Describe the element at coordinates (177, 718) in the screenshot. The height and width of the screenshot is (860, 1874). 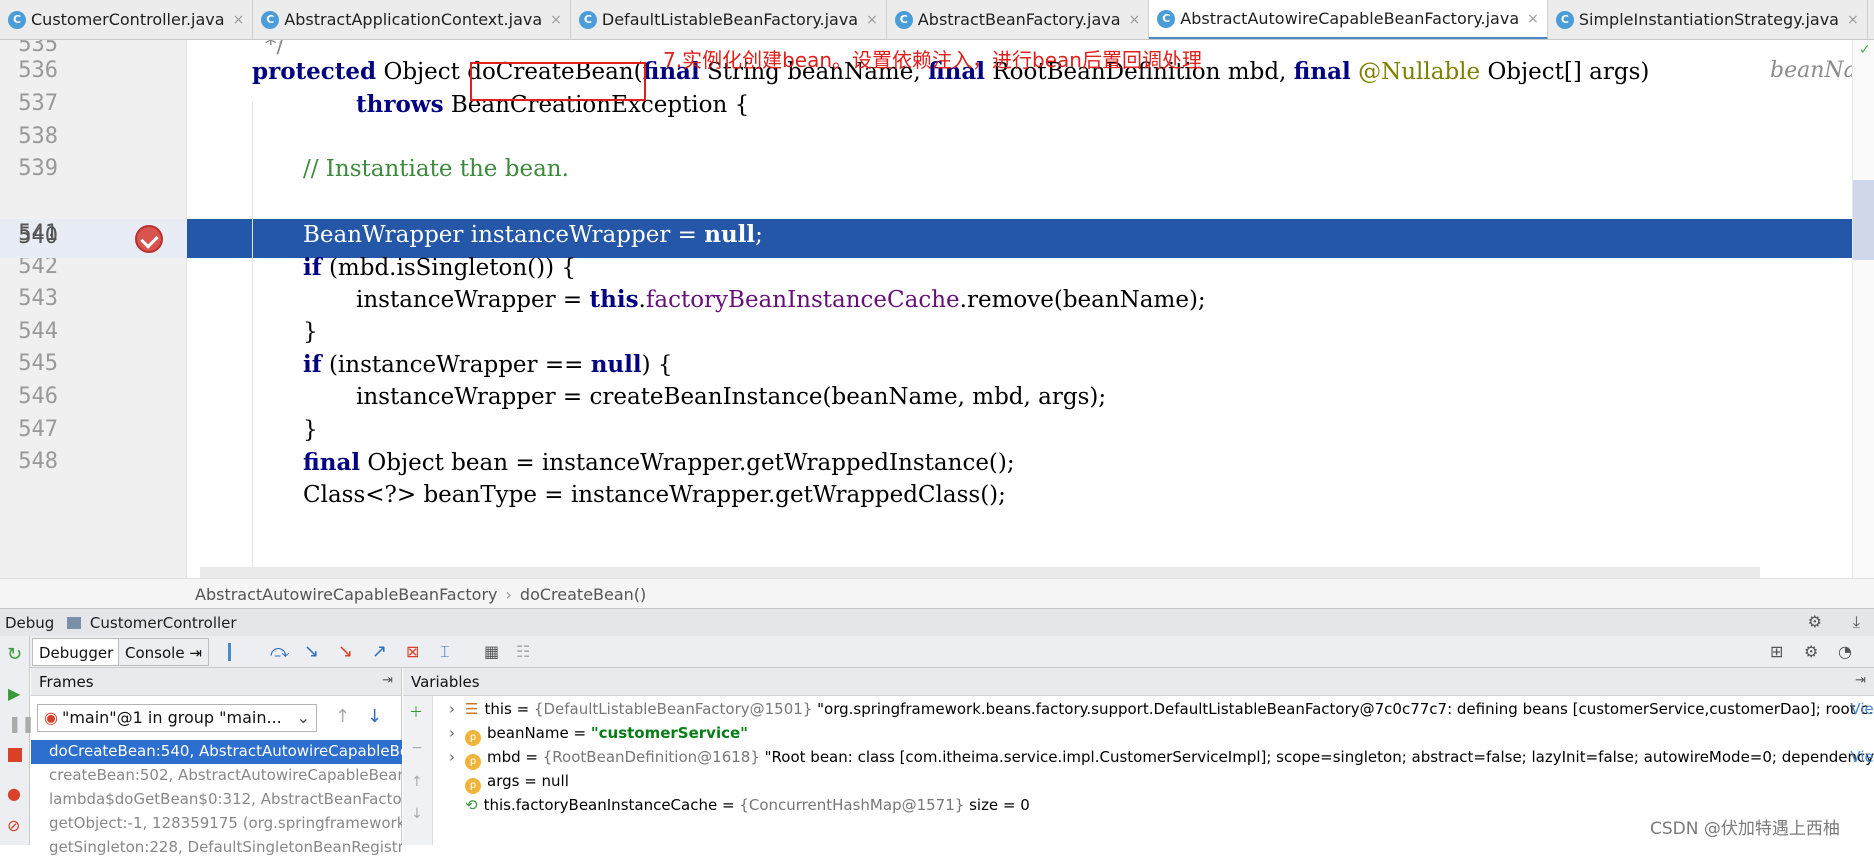
I see `thread-selector: ◉ "main"@1 in group "main... ⌄` at that location.